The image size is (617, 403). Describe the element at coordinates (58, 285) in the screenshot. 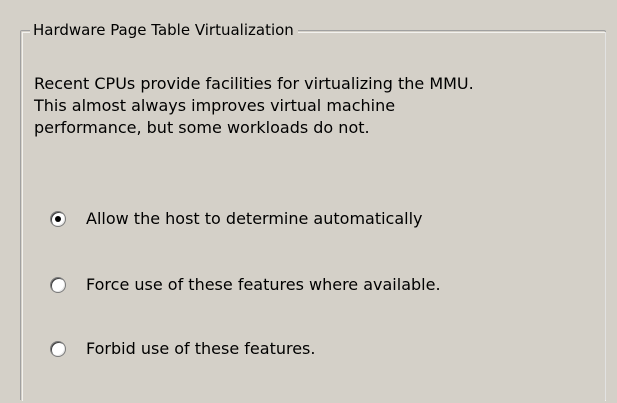

I see `radio-button-force-use` at that location.